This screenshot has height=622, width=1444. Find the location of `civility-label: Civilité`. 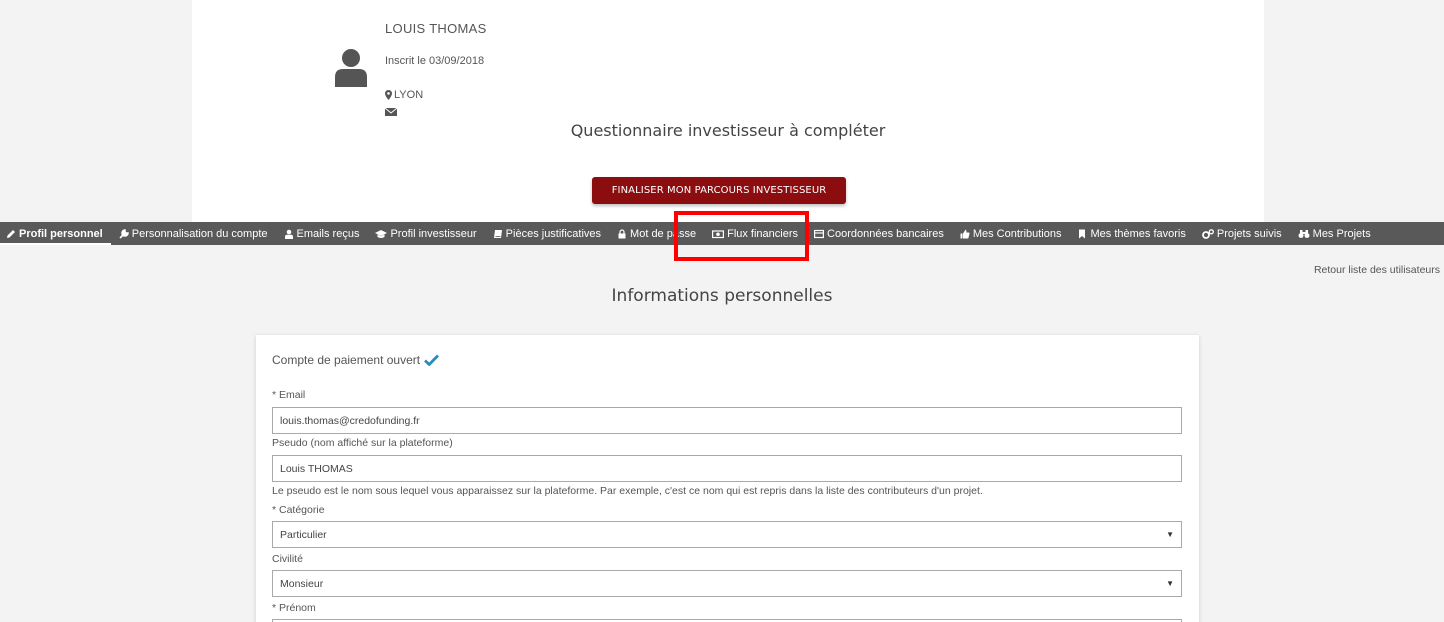

civility-label: Civilité is located at coordinates (287, 559).